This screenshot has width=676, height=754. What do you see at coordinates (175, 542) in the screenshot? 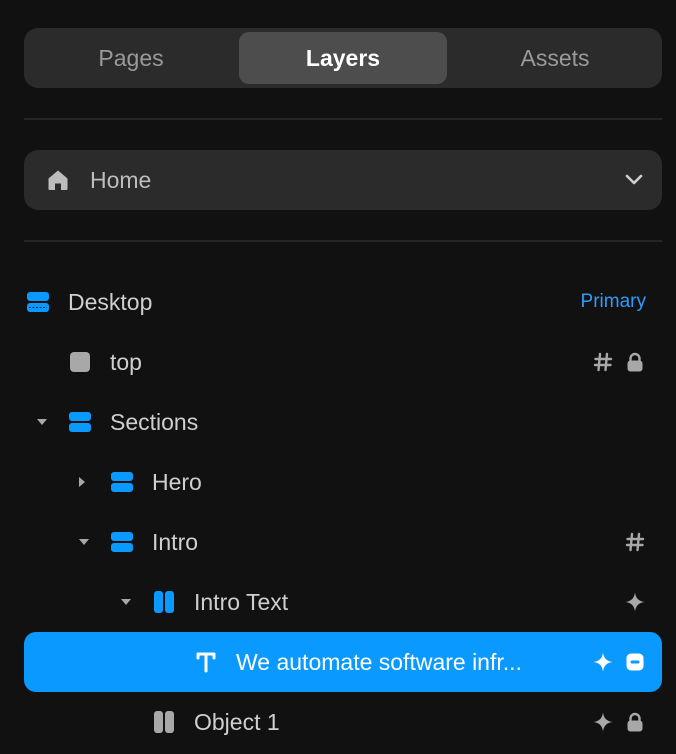
I see `layer-name: Intro` at bounding box center [175, 542].